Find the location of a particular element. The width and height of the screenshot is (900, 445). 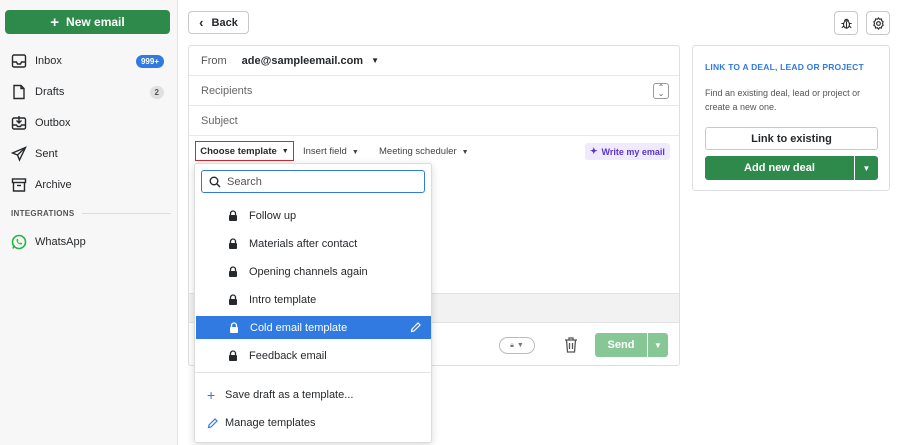

trash-icon is located at coordinates (571, 345).